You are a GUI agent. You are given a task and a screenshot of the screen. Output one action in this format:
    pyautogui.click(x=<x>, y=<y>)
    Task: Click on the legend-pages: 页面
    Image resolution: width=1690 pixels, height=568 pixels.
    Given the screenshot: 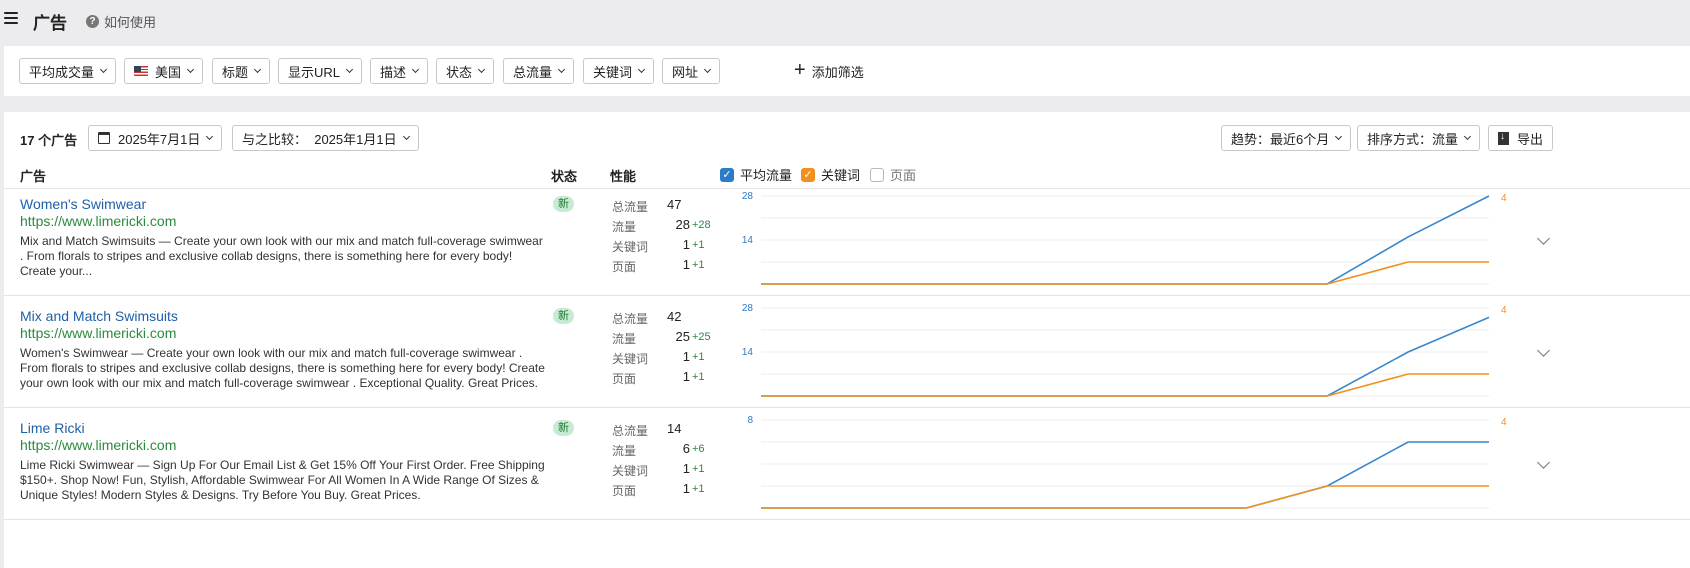 What is the action you would take?
    pyautogui.click(x=893, y=174)
    